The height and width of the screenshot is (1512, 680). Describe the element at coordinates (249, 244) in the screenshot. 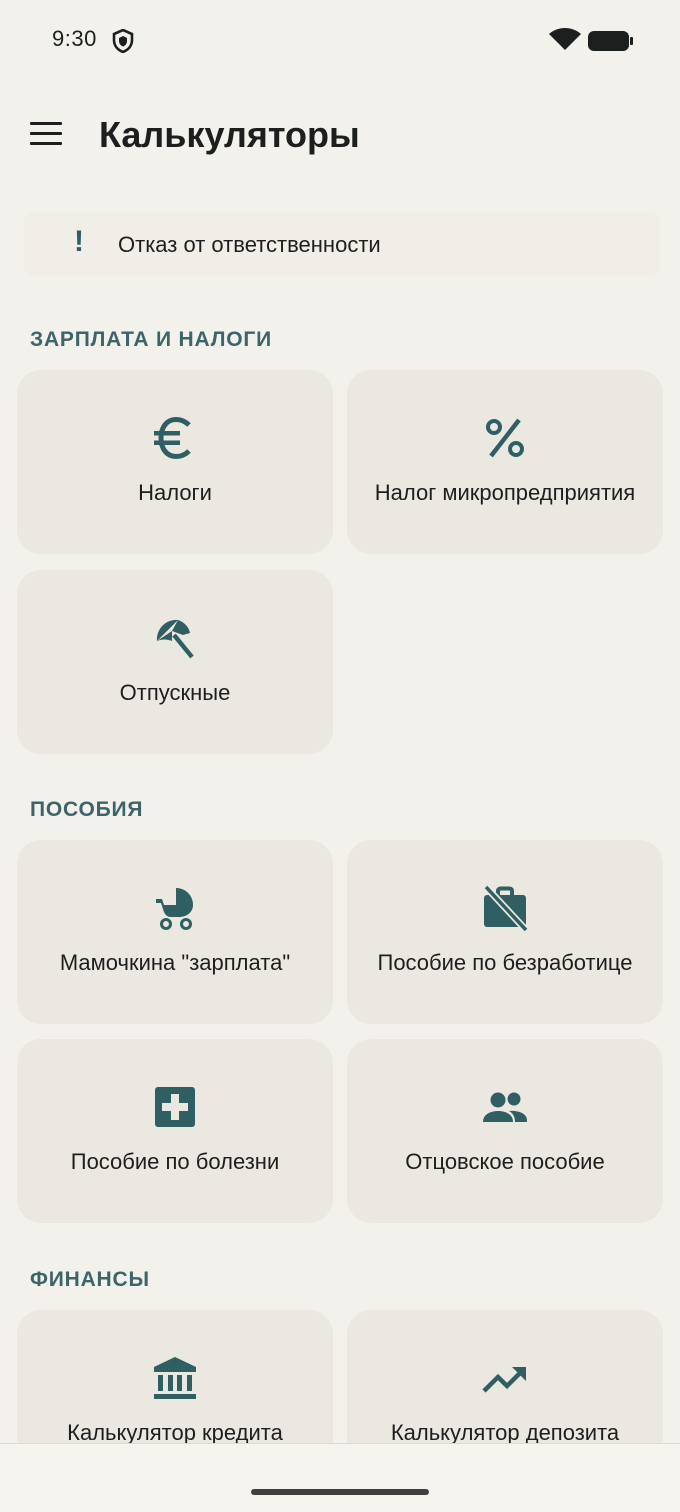

I see `disclaimer-label: Отказ от ответственности` at that location.